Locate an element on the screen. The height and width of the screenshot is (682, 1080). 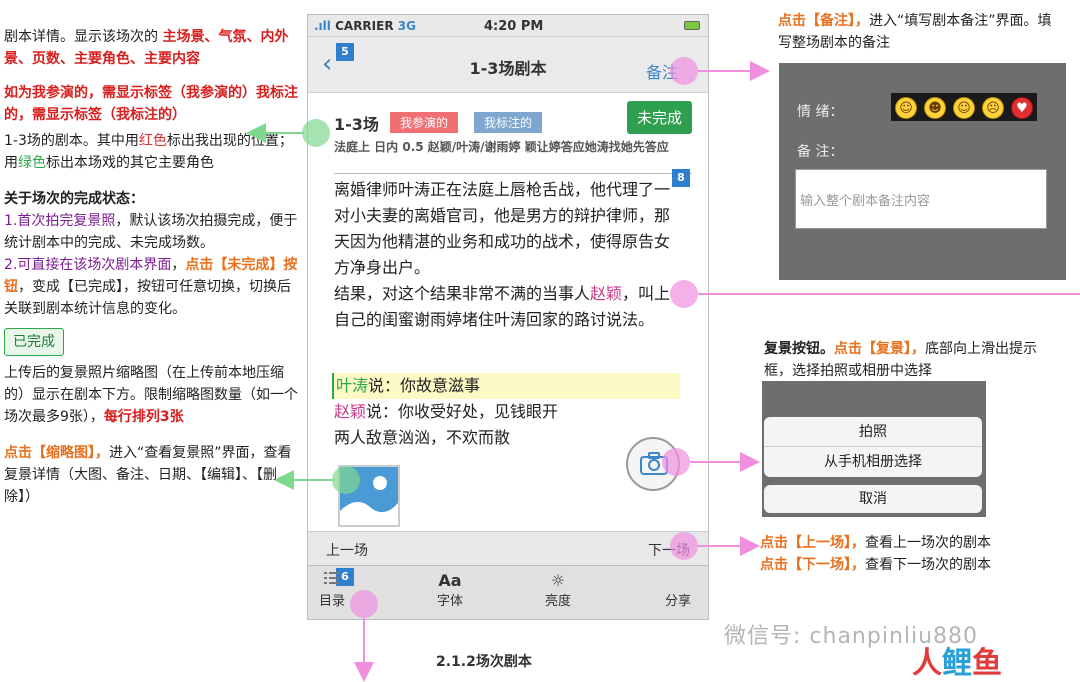
battery-icon is located at coordinates (692, 25).